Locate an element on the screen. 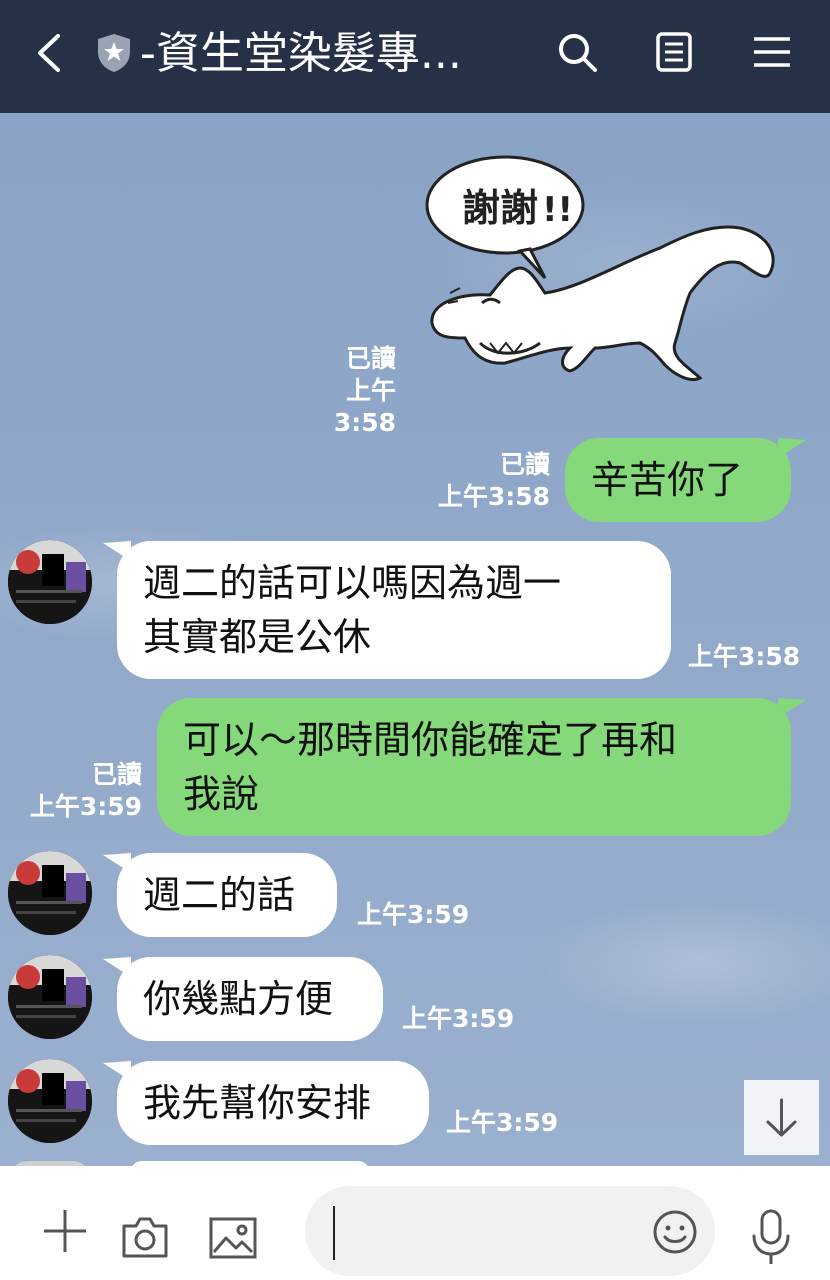 Image resolution: width=830 pixels, height=1280 pixels. emoji-icon is located at coordinates (675, 1232).